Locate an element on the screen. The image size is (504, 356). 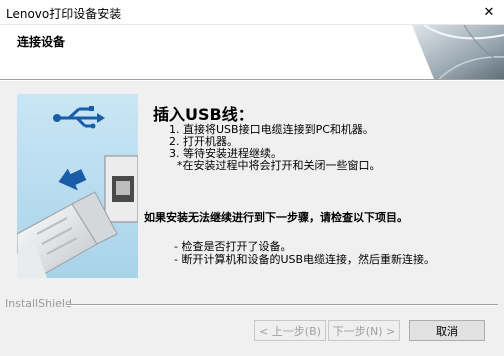
window-title: Lenovo打印设备安装 is located at coordinates (64, 14).